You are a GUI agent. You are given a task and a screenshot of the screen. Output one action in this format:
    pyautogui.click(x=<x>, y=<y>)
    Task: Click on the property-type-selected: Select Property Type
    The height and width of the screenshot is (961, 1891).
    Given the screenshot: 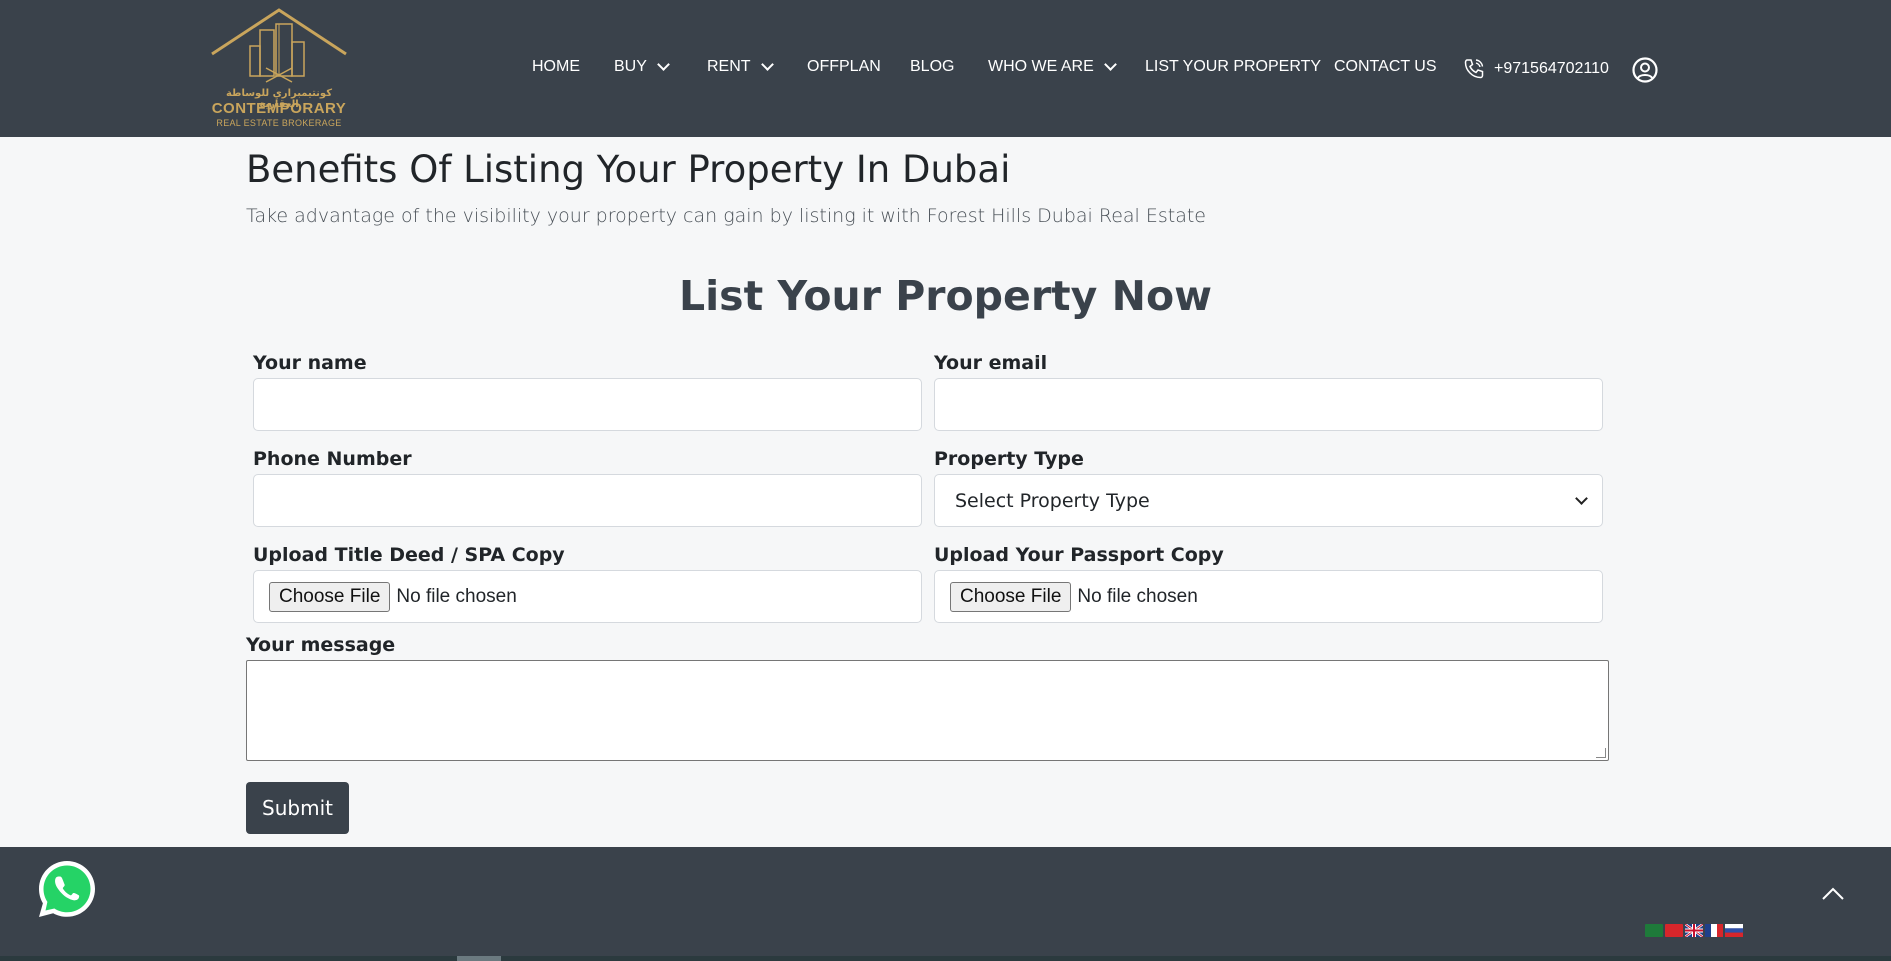 What is the action you would take?
    pyautogui.click(x=1052, y=500)
    